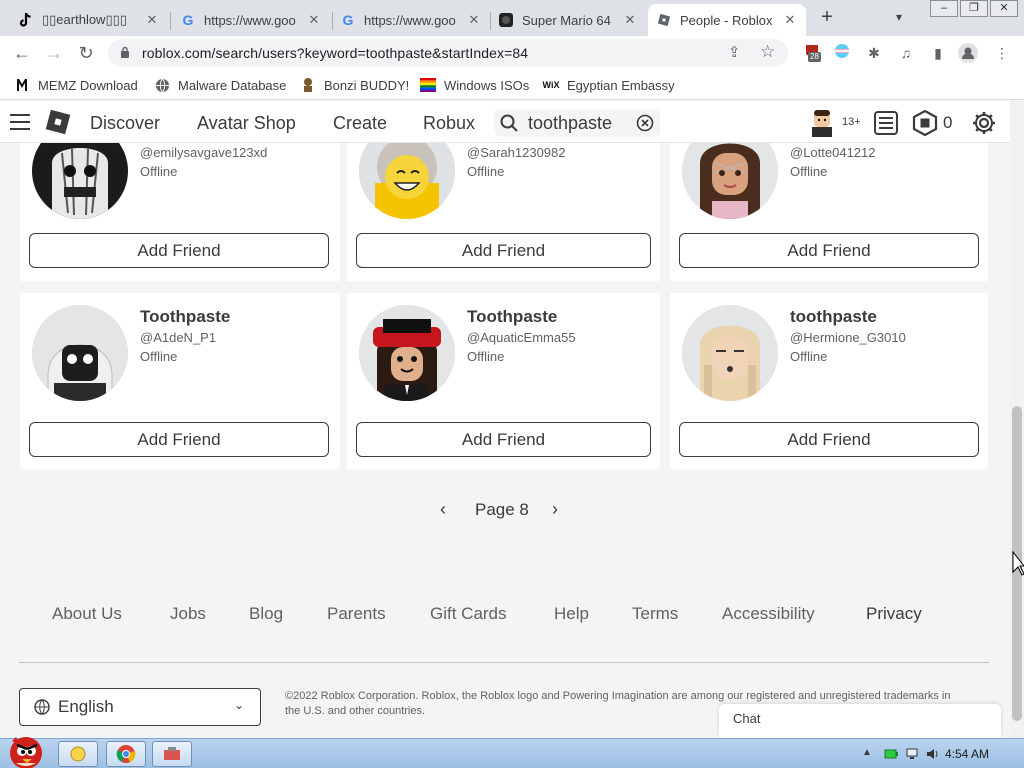 The image size is (1024, 768). What do you see at coordinates (443, 509) in the screenshot?
I see `chevron-left-icon: ‹` at bounding box center [443, 509].